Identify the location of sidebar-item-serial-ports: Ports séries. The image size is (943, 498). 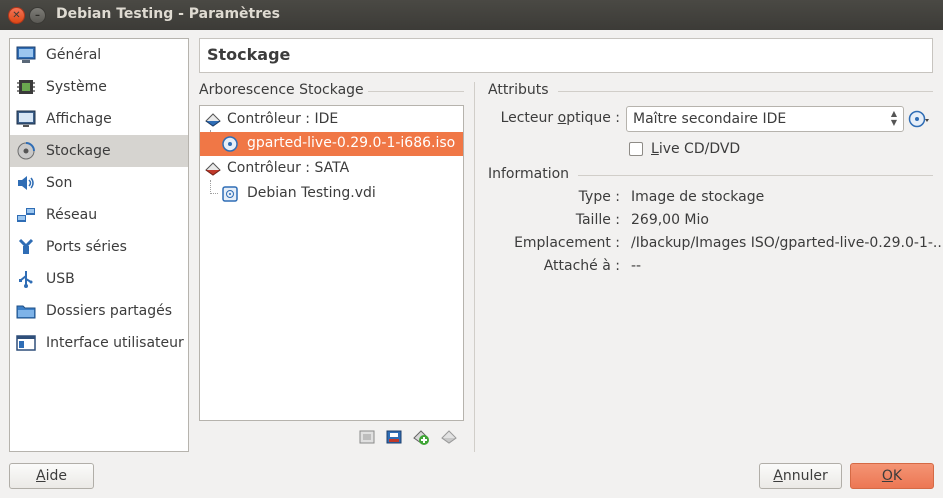
(99, 247).